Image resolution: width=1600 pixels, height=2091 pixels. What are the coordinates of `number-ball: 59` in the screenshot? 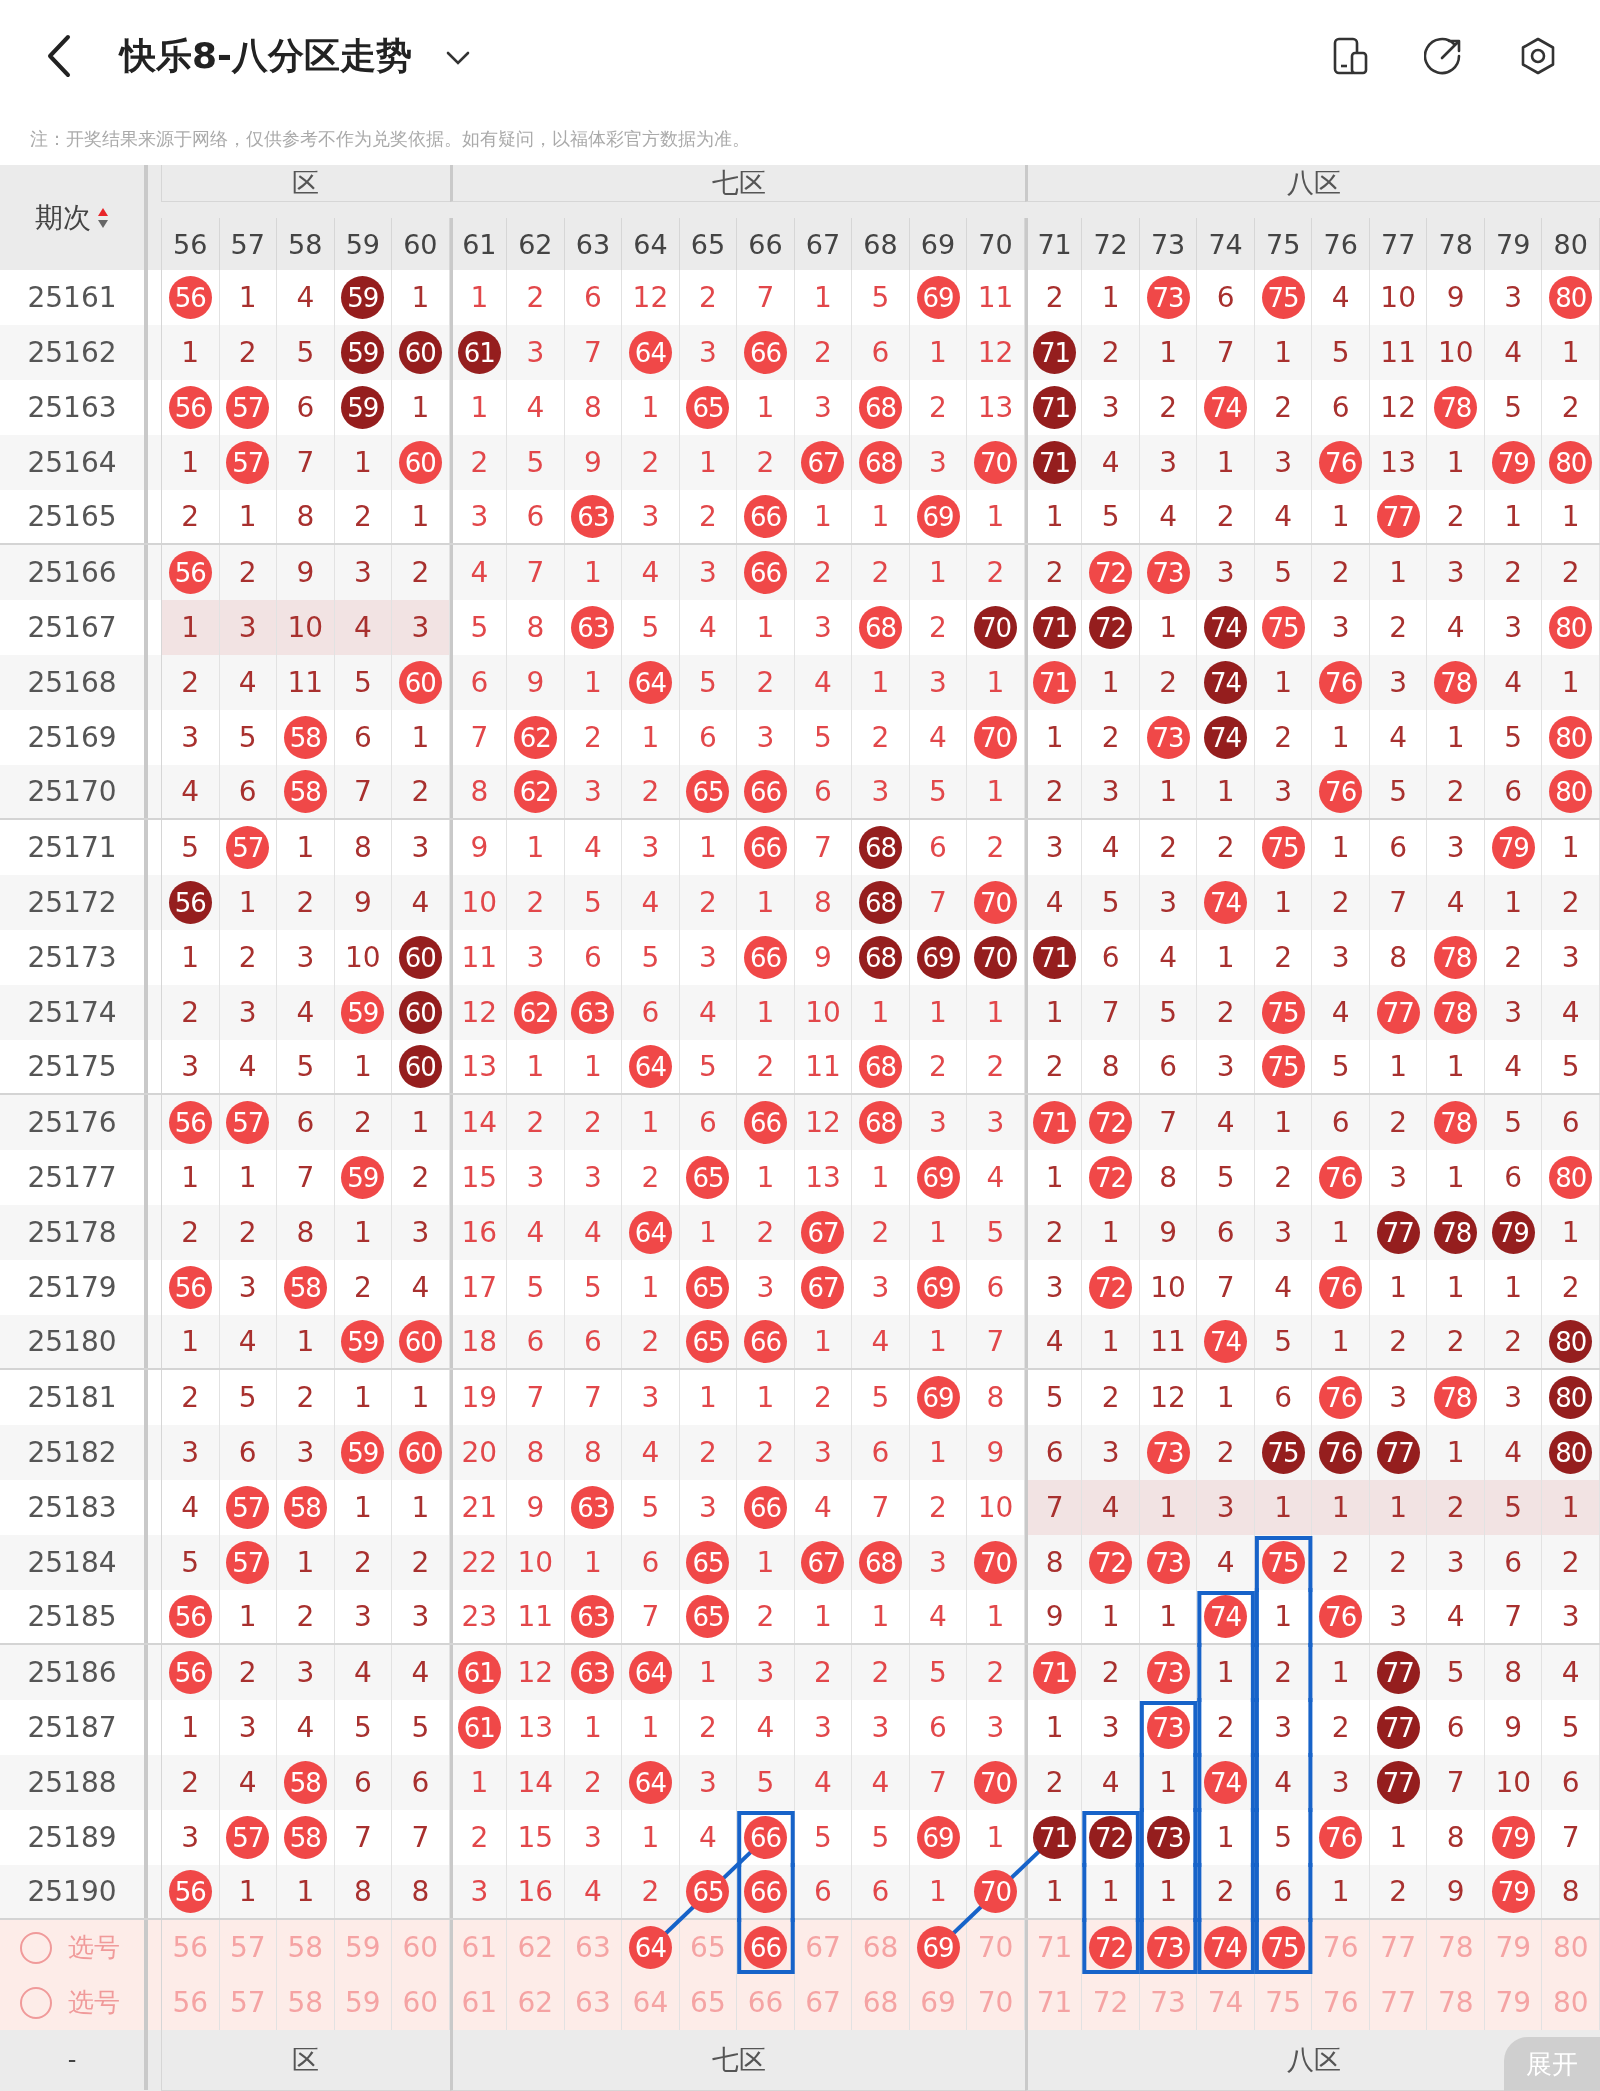 It's located at (363, 407).